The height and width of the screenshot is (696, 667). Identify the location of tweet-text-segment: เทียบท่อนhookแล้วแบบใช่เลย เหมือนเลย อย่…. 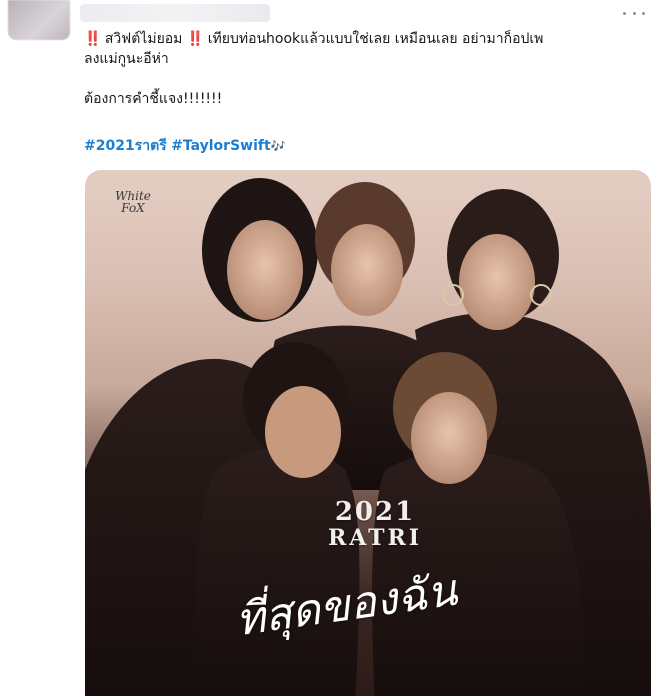
(373, 39).